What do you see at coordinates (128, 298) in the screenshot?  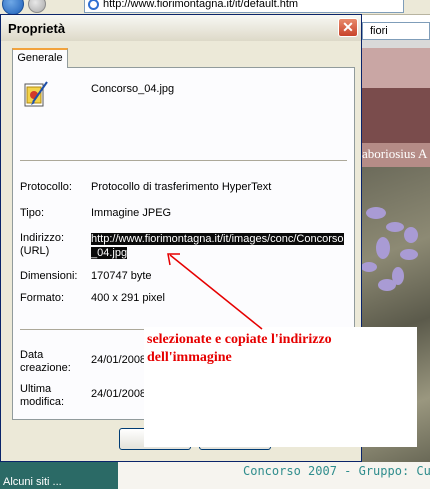 I see `format-value: 400 x 291 pixel` at bounding box center [128, 298].